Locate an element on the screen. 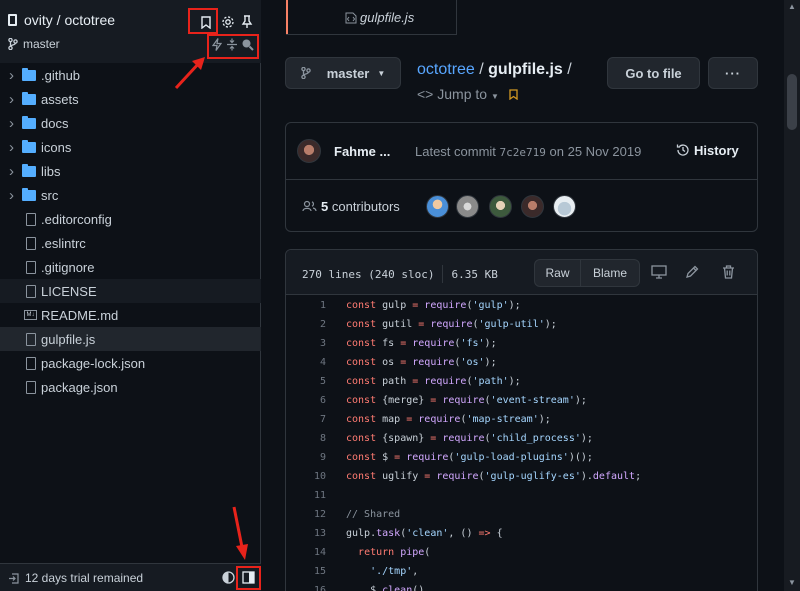 Image resolution: width=800 pixels, height=591 pixels. scroll-up-icon: ▲ is located at coordinates (792, 6).